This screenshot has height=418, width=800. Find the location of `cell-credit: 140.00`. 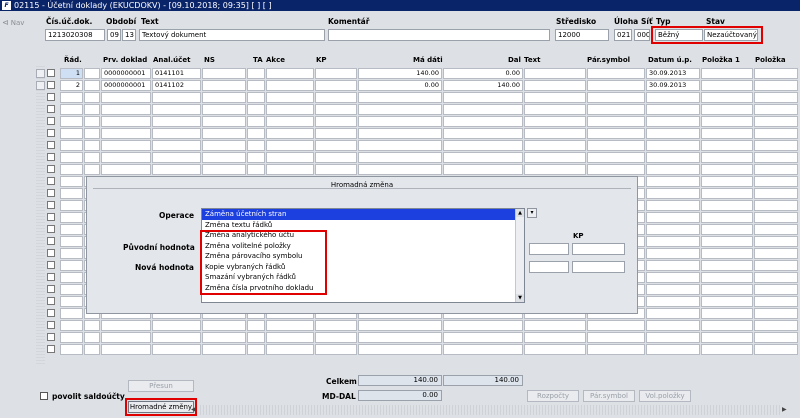

cell-credit: 140.00 is located at coordinates (483, 85).